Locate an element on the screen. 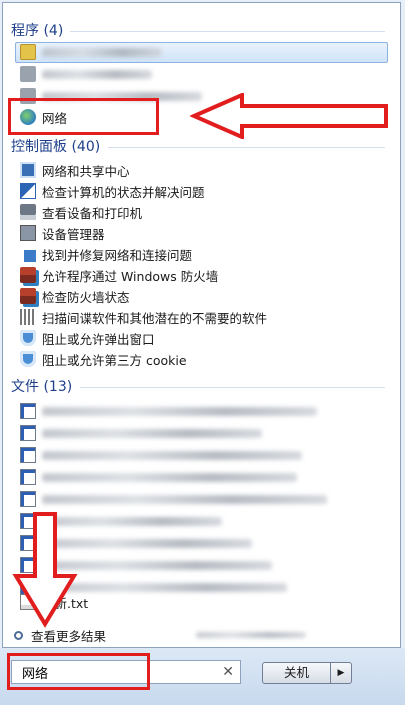 This screenshot has width=405, height=705. cp-item-scan-spyware: 扫描间谍软件和其他潜在的不需要的软件 is located at coordinates (202, 317).